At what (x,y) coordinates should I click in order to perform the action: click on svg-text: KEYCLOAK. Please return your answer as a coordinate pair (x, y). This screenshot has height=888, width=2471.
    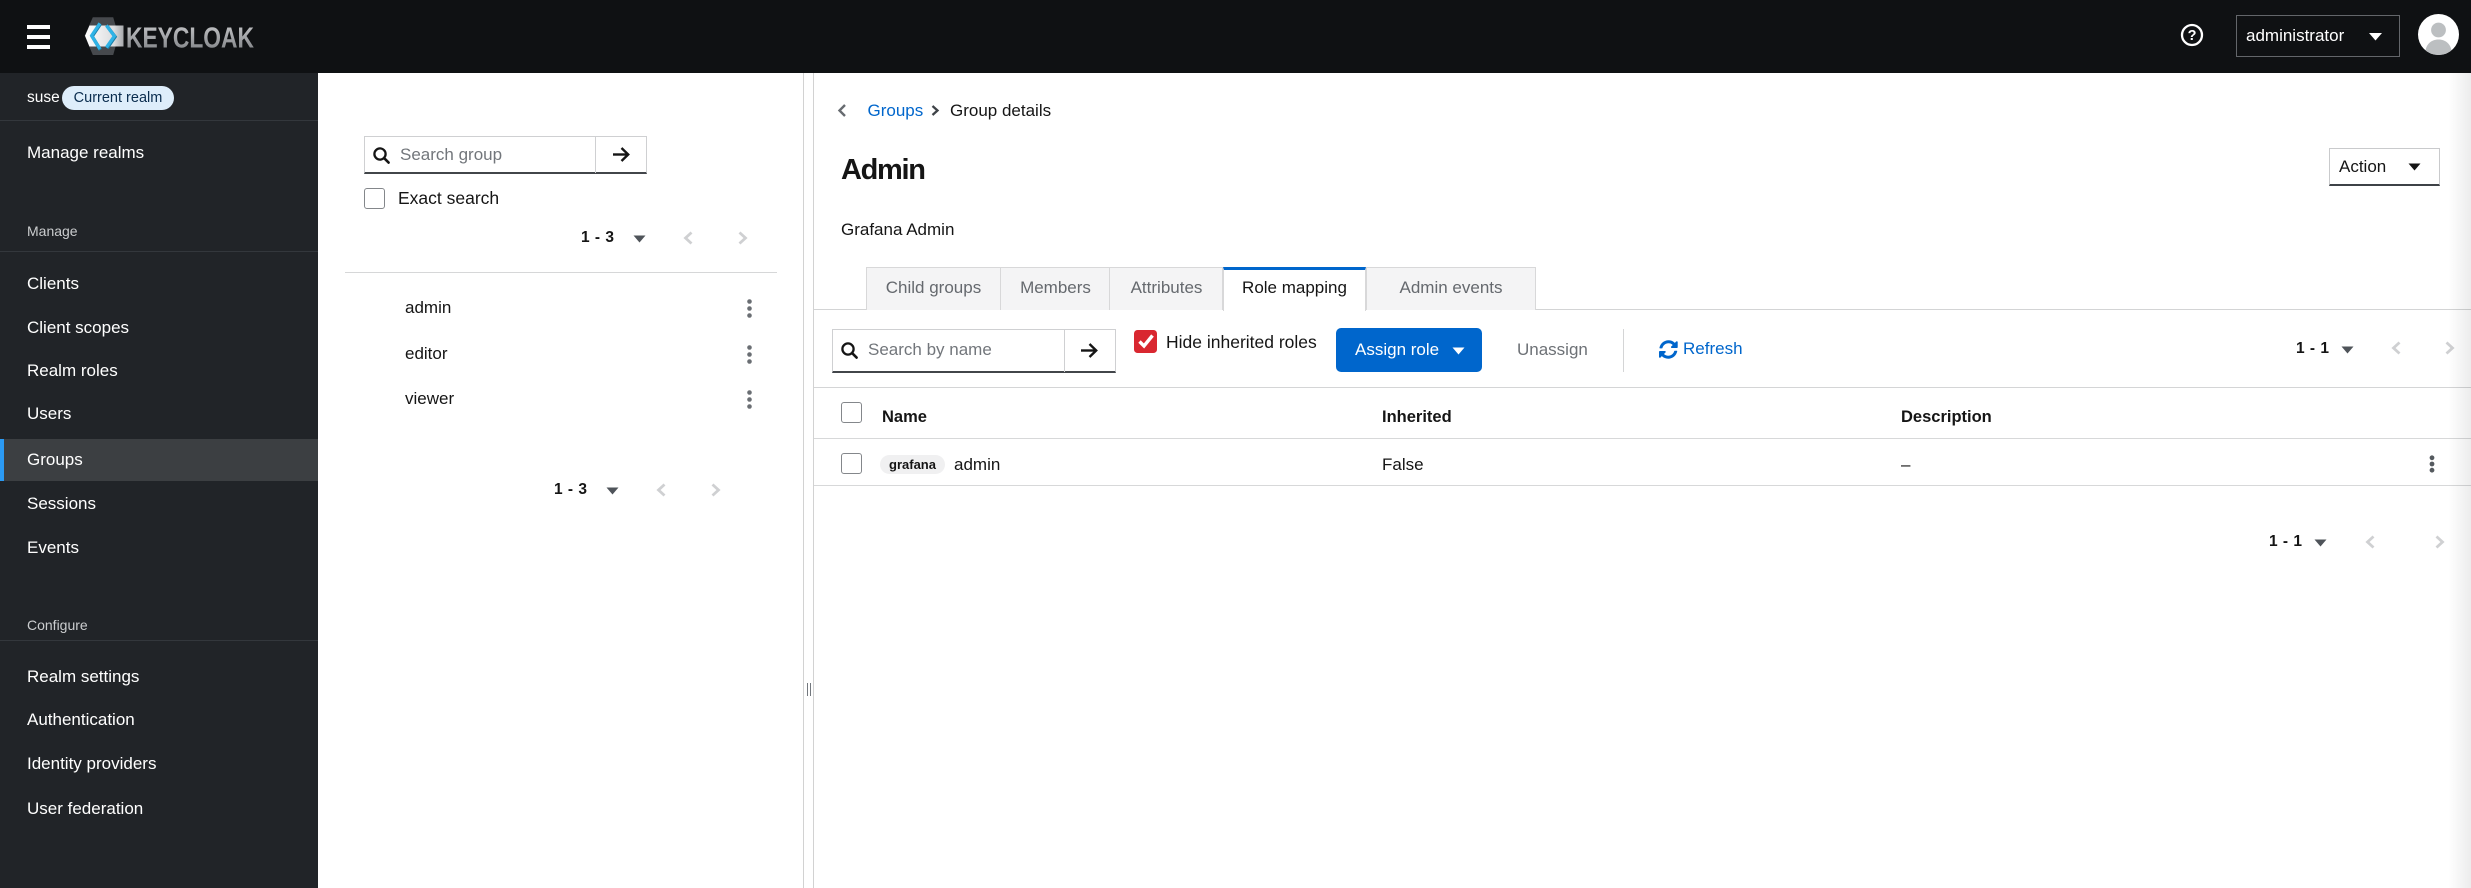
    Looking at the image, I should click on (190, 39).